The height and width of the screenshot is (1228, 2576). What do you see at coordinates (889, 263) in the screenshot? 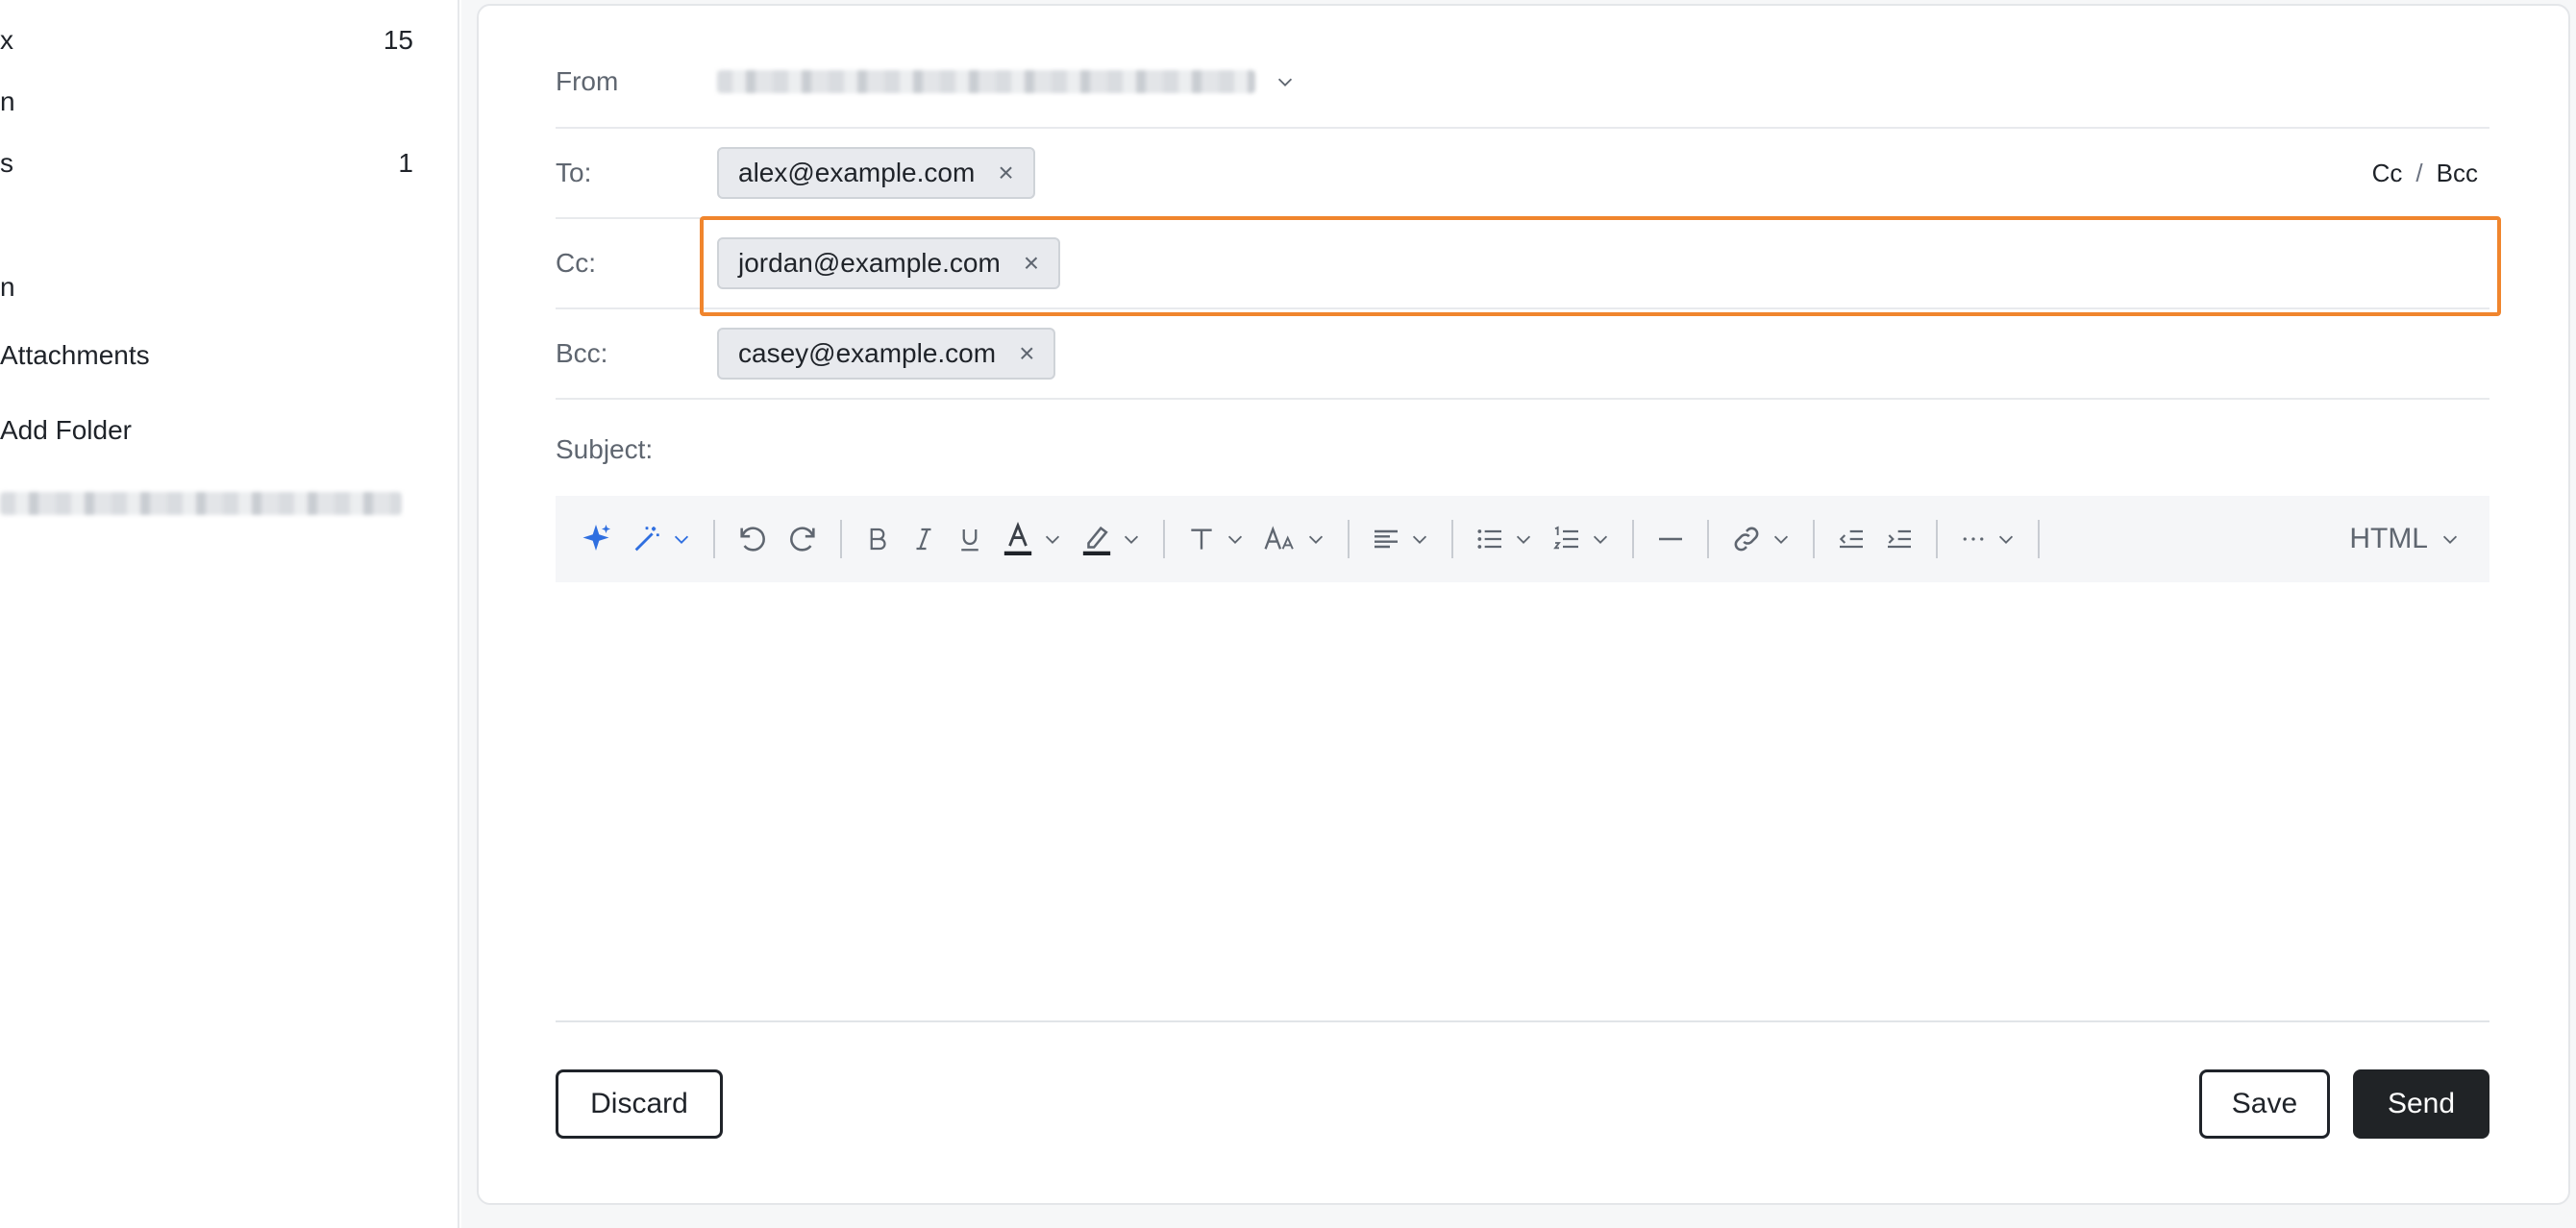
I see `recipient-chip: jordan@example.com ×` at bounding box center [889, 263].